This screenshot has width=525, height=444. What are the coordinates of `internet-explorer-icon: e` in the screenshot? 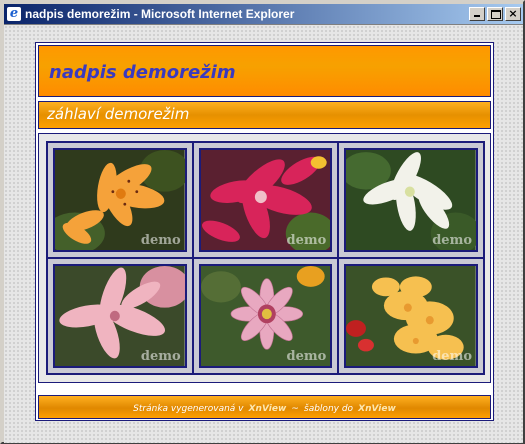 It's located at (14, 14).